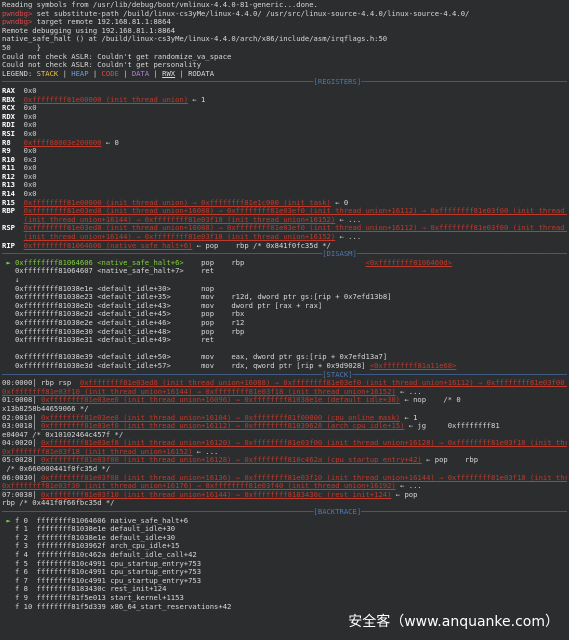 Image resolution: width=569 pixels, height=640 pixels. What do you see at coordinates (284, 409) in the screenshot?
I see `stack-row: x13b8258b44659066 */` at bounding box center [284, 409].